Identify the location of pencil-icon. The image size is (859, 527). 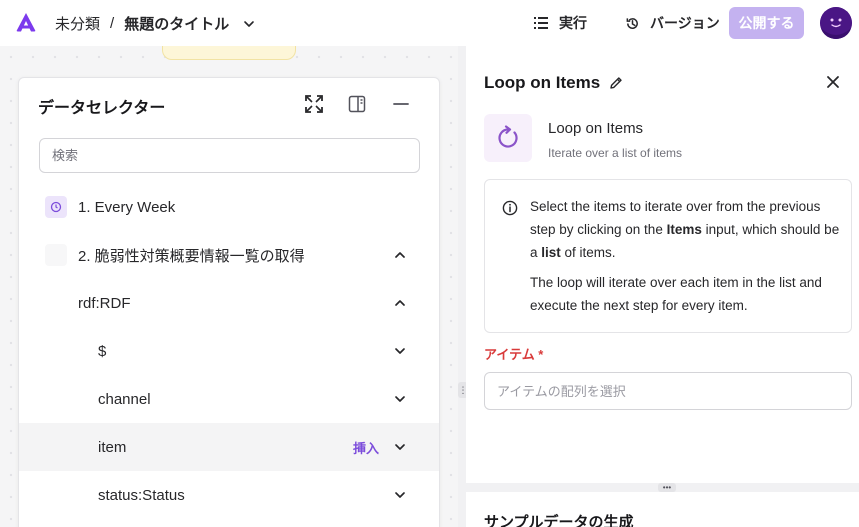
(616, 83).